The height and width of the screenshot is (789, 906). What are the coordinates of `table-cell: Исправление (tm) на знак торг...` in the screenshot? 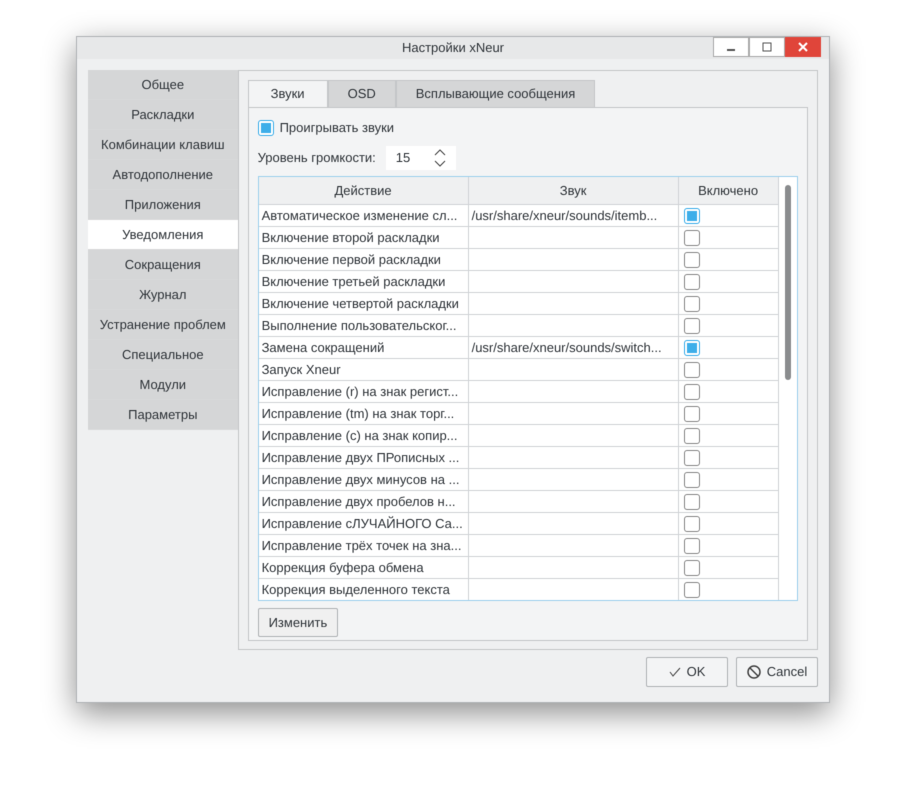 It's located at (363, 414).